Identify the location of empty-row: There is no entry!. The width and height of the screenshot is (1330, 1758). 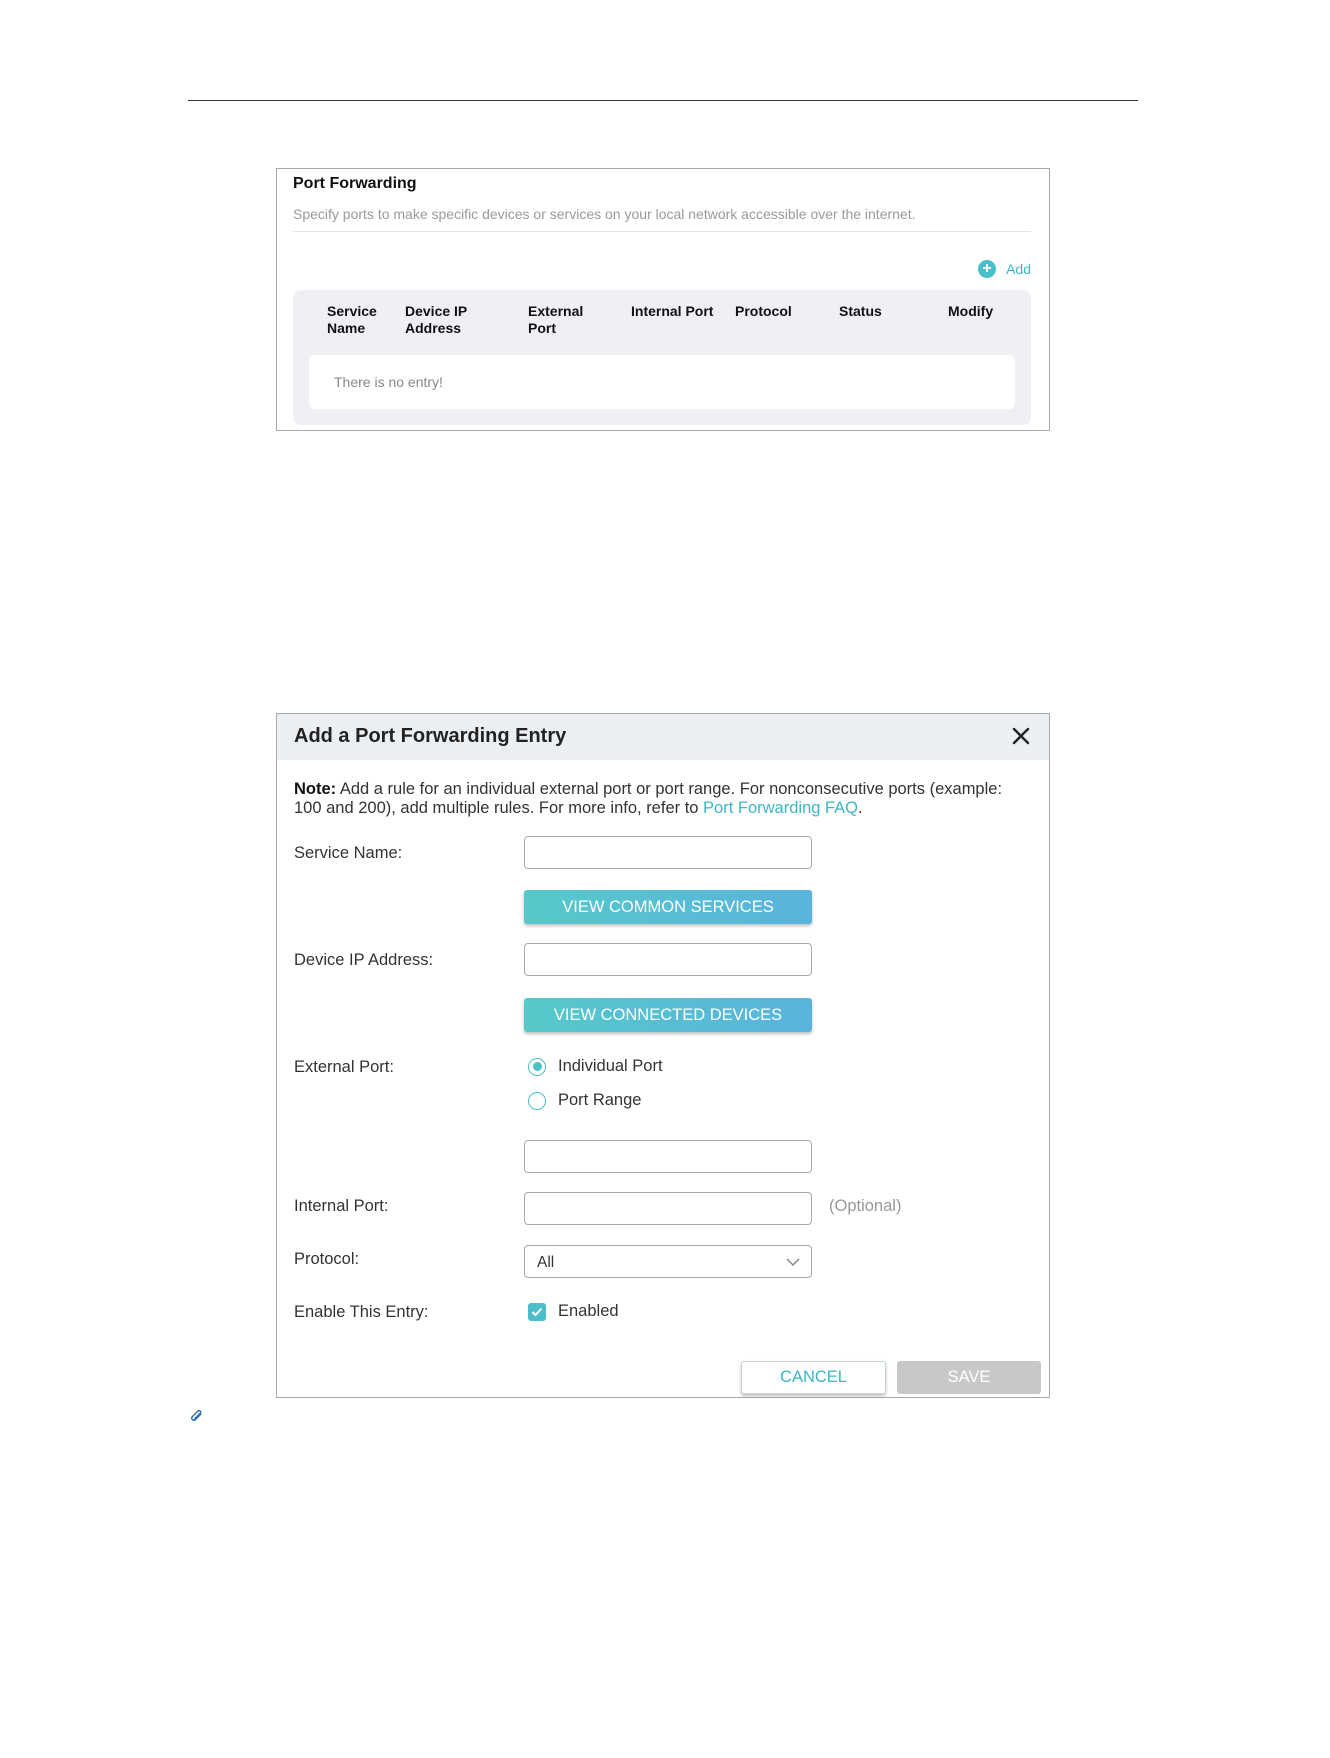
(662, 382).